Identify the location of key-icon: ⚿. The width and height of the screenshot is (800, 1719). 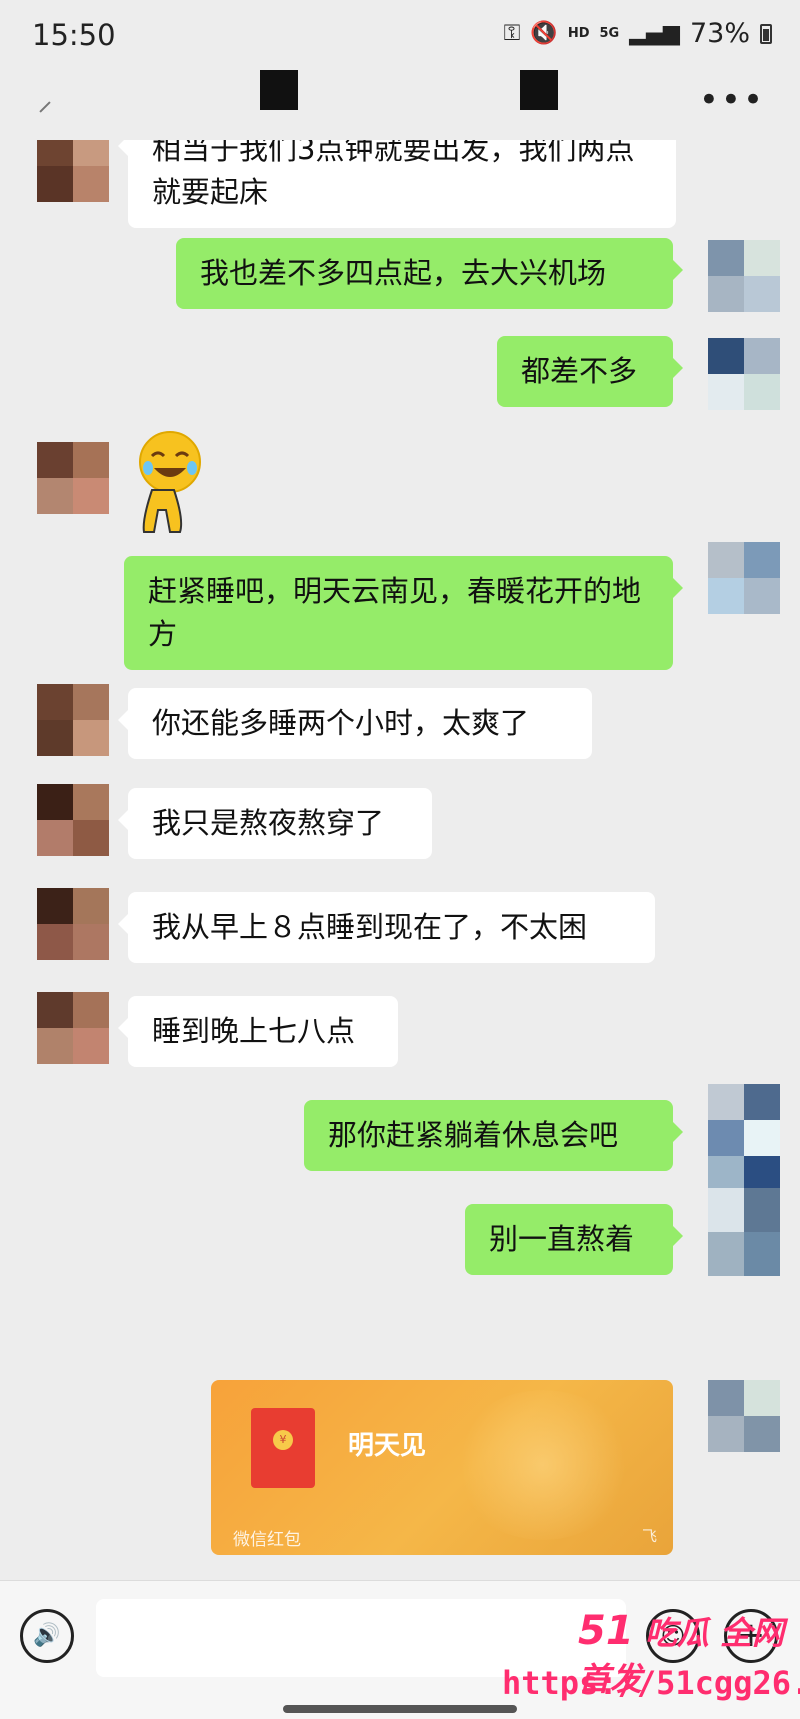
(512, 33).